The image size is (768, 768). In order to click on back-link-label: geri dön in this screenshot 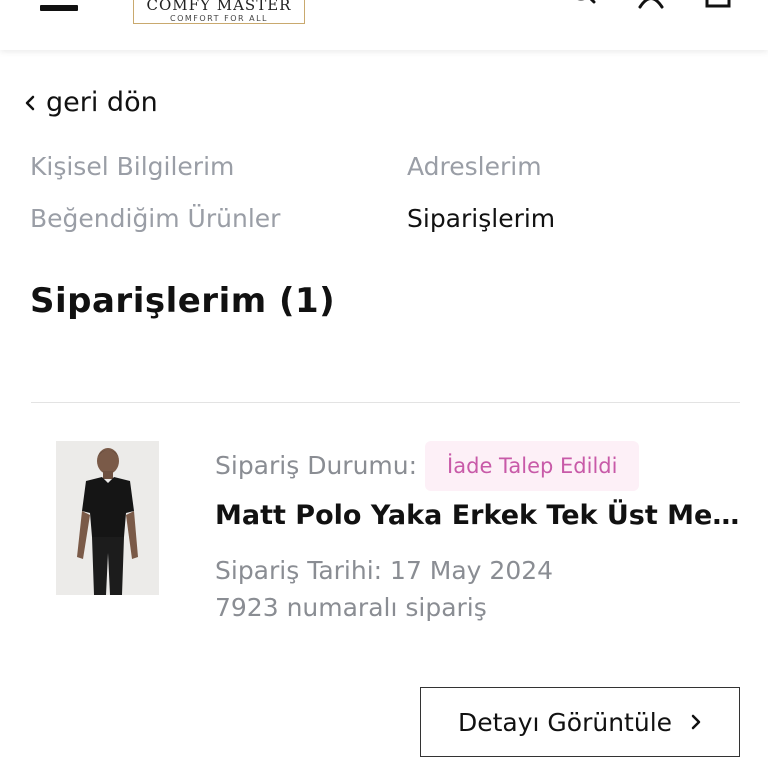, I will do `click(102, 102)`.